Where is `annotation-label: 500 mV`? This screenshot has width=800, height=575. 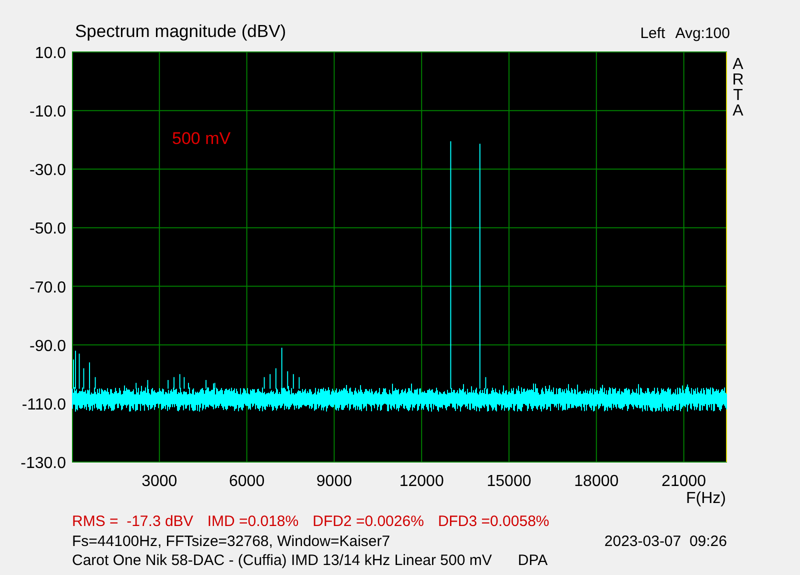
annotation-label: 500 mV is located at coordinates (201, 138).